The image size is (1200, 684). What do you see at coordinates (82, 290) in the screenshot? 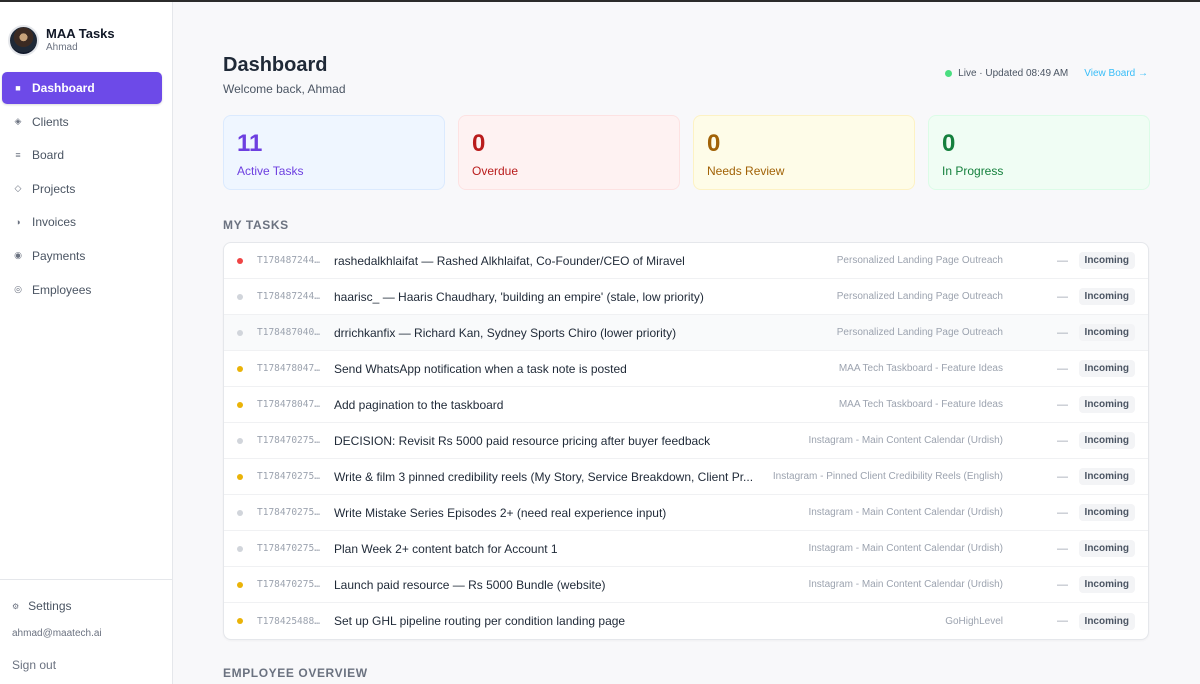
I see `sidebar-item-employees: ◎ Employees` at bounding box center [82, 290].